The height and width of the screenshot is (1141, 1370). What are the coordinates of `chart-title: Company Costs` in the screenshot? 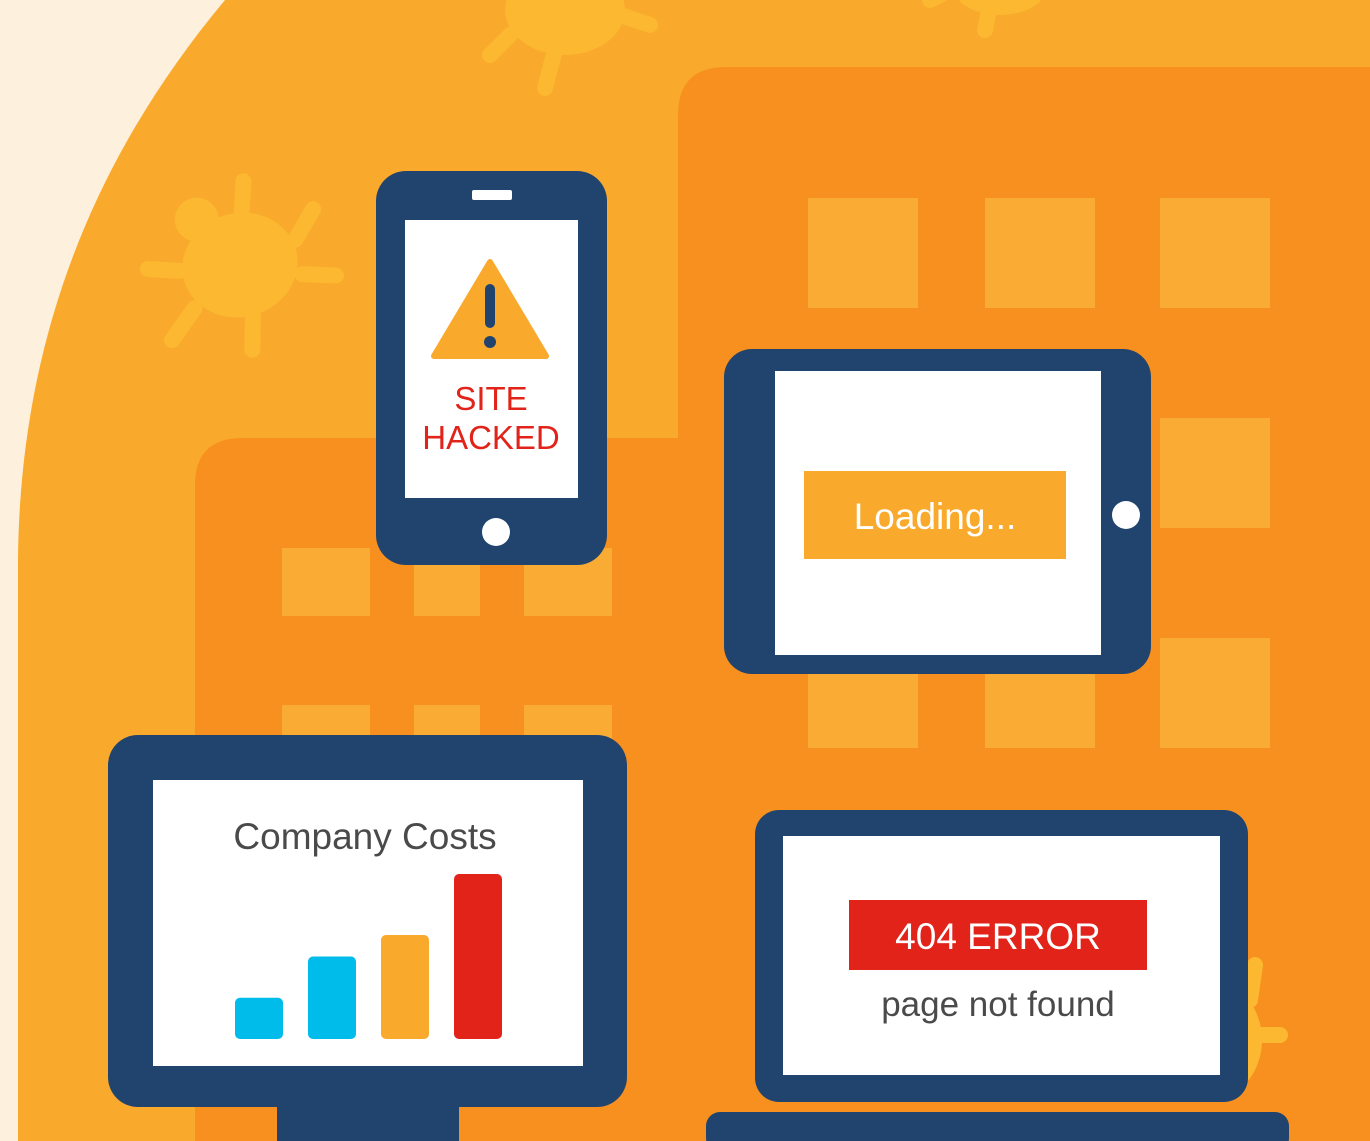 It's located at (364, 836).